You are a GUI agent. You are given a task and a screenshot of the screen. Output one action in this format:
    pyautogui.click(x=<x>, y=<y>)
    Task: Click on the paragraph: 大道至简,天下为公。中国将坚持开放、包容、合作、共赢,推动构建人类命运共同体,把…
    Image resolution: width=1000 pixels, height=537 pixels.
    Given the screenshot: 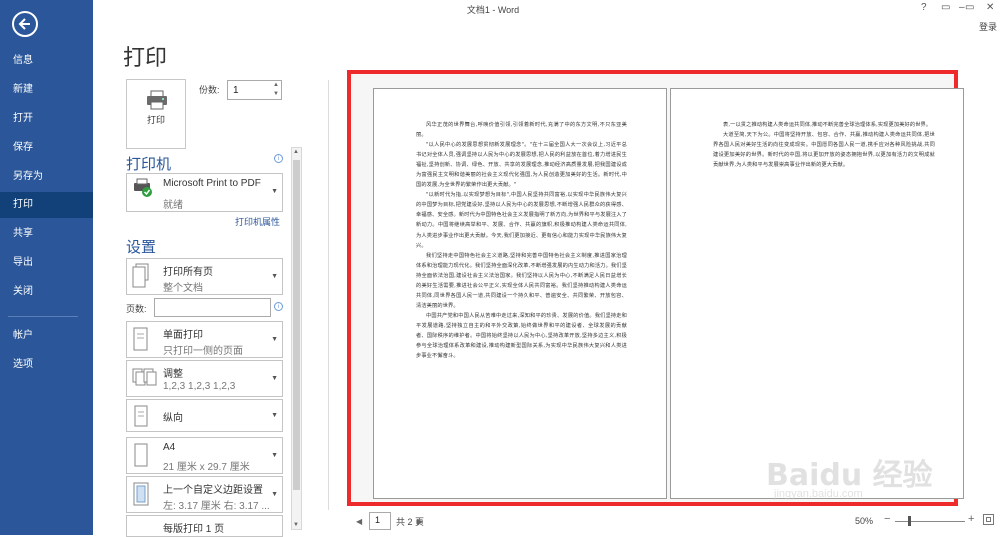 What is the action you would take?
    pyautogui.click(x=824, y=150)
    